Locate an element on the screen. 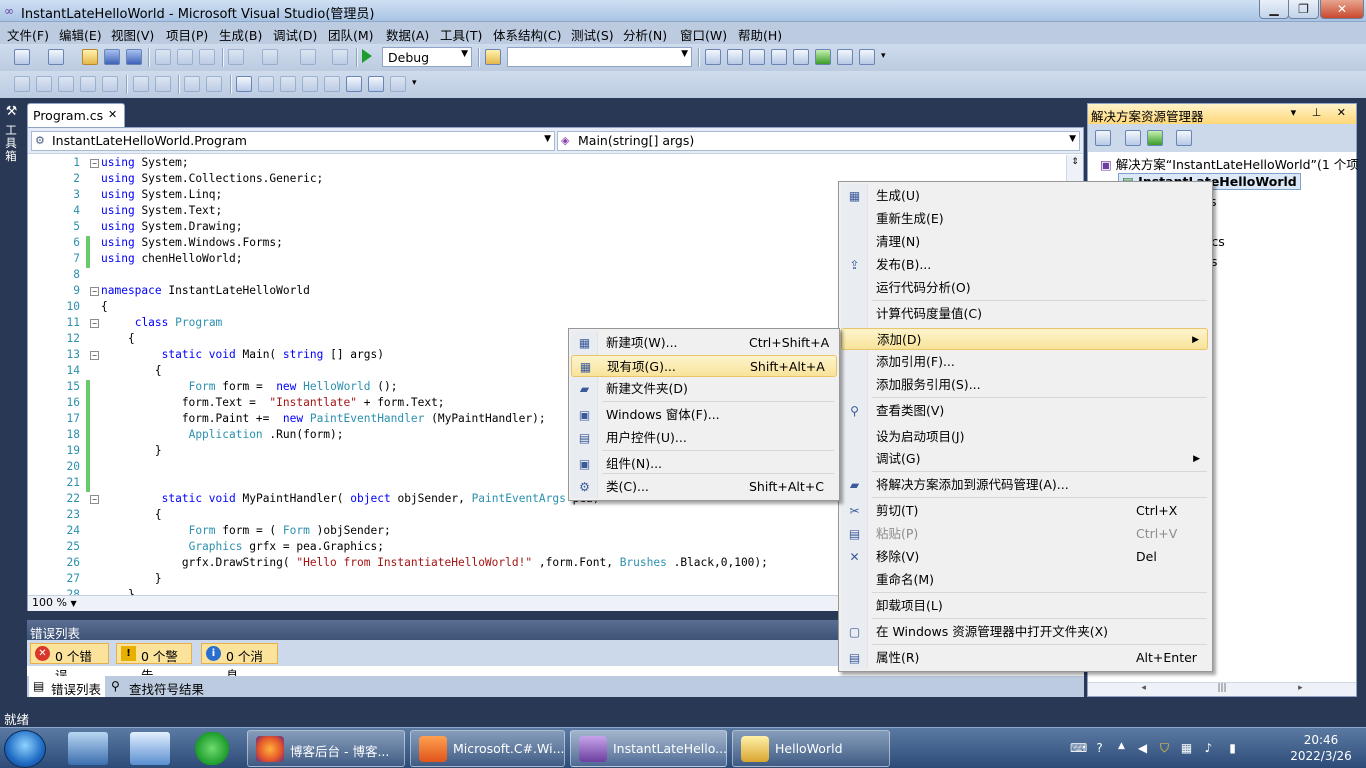 This screenshot has height=768, width=1366. panel-pin-close-icons: ▾ ⊥ ✕ is located at coordinates (1321, 112).